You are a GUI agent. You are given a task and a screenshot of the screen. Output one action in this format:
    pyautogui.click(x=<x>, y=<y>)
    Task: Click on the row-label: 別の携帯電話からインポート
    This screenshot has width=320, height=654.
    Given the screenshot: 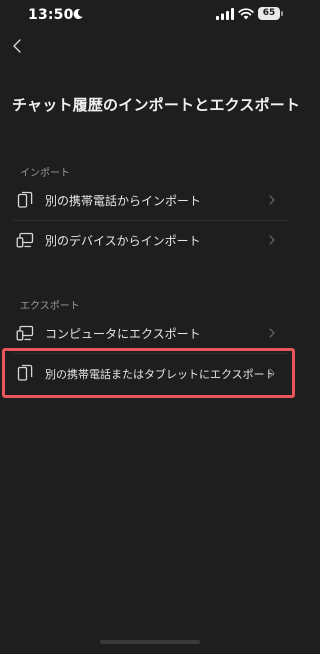 What is the action you would take?
    pyautogui.click(x=123, y=201)
    